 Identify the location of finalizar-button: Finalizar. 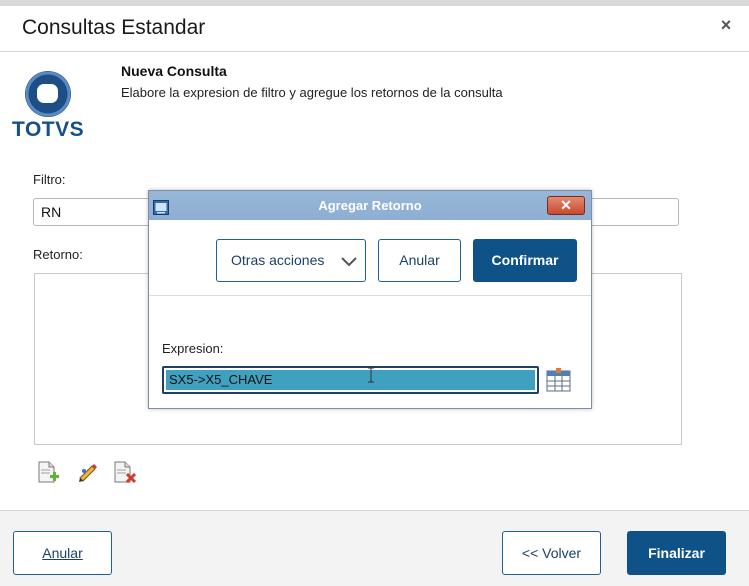
(676, 553).